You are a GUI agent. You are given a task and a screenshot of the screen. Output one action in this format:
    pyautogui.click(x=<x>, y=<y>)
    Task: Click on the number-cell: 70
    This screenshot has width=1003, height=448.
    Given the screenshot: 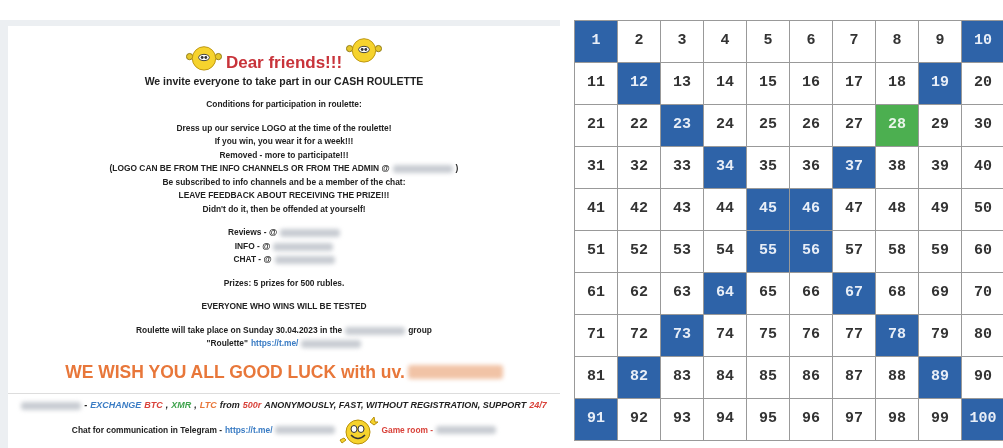 What is the action you would take?
    pyautogui.click(x=982, y=293)
    